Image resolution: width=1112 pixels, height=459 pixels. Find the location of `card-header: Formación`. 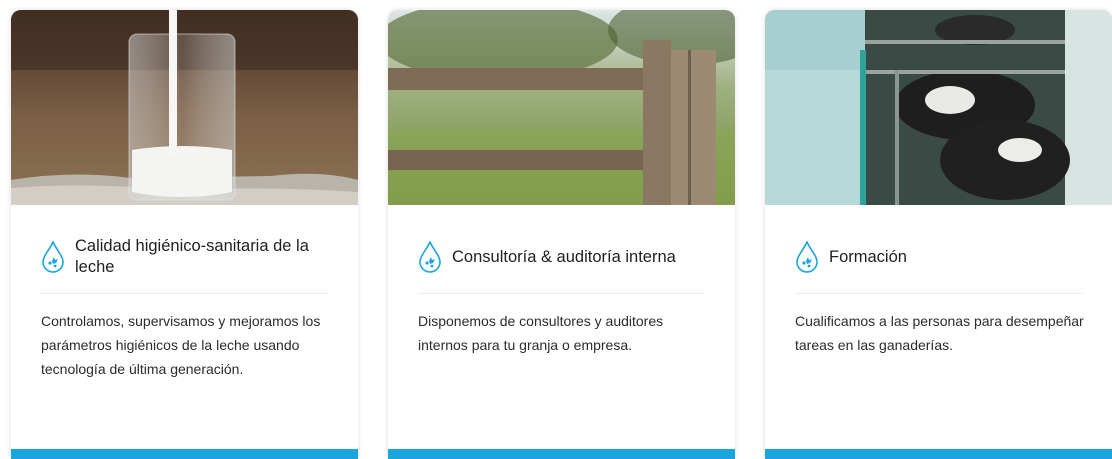

card-header: Formación is located at coordinates (940, 257).